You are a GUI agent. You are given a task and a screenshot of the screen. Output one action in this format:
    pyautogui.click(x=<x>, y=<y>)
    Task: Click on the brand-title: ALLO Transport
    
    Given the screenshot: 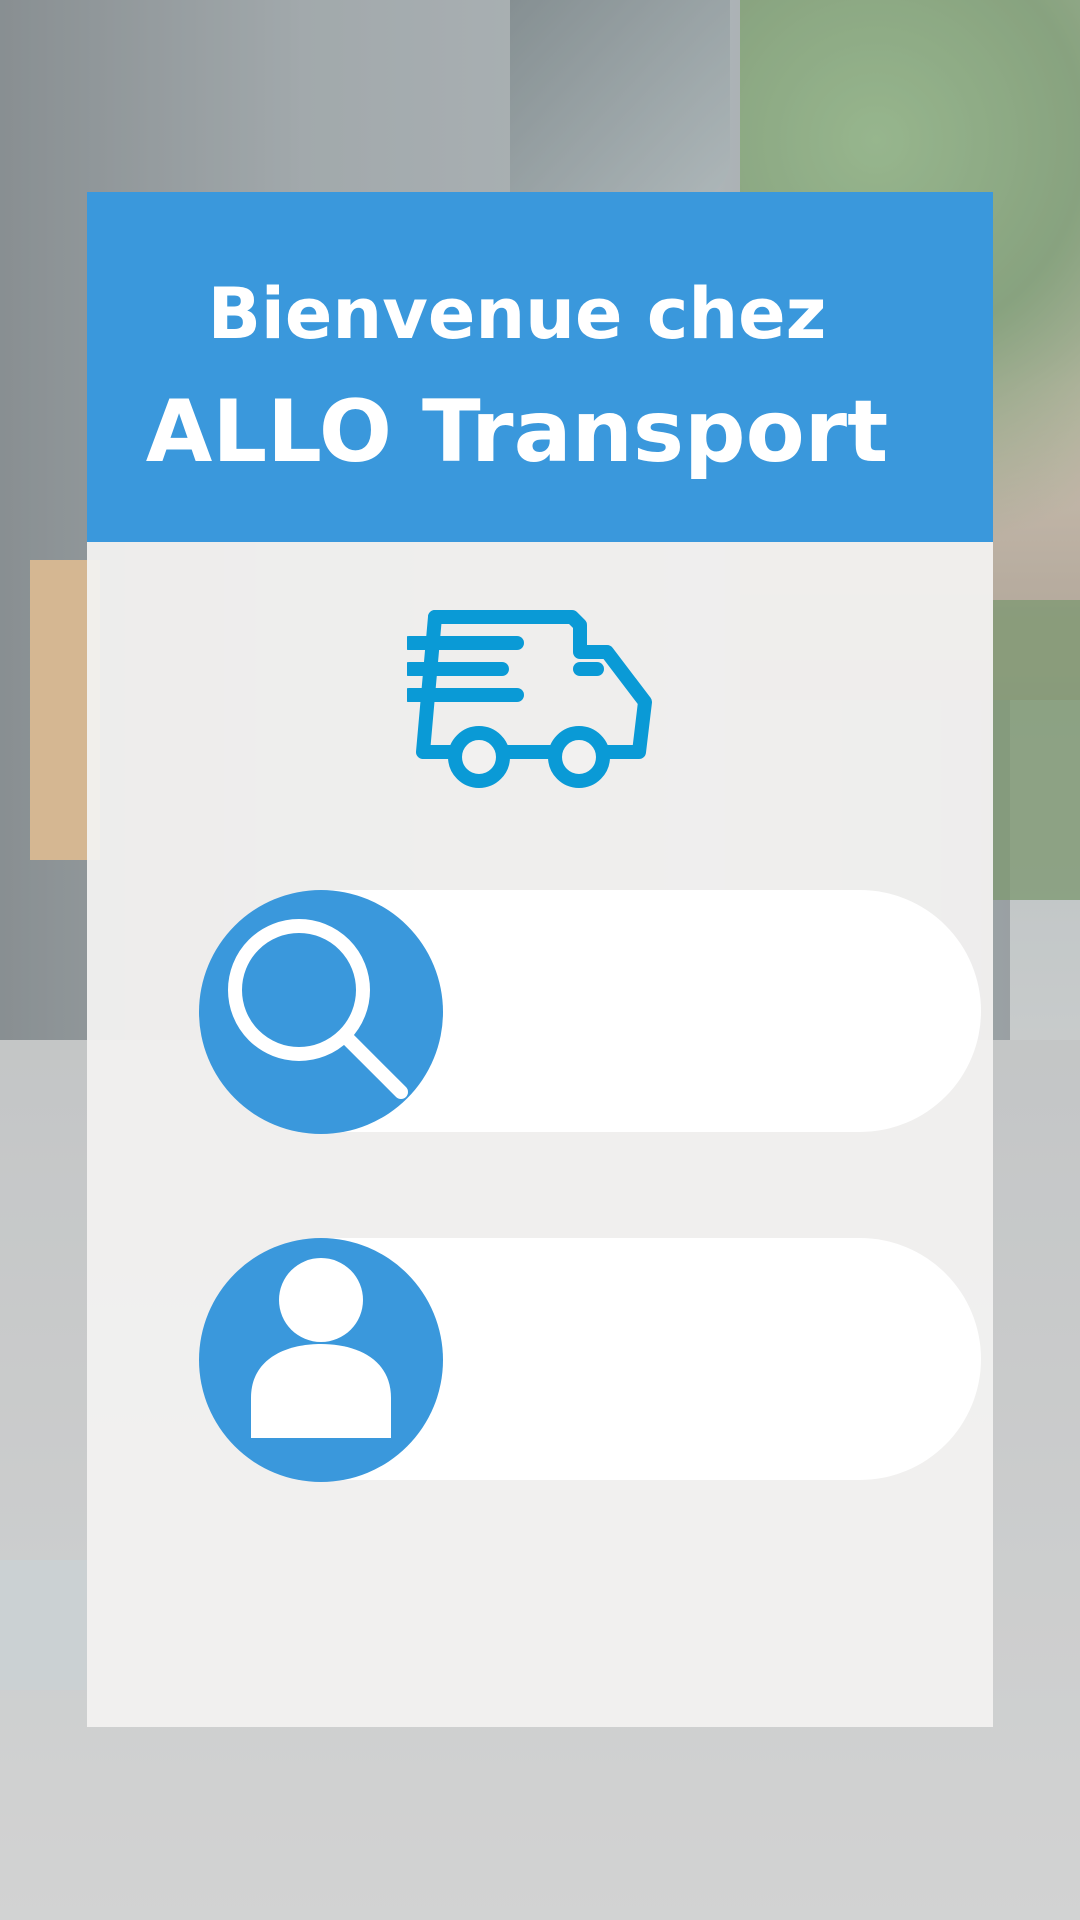 What is the action you would take?
    pyautogui.click(x=517, y=432)
    